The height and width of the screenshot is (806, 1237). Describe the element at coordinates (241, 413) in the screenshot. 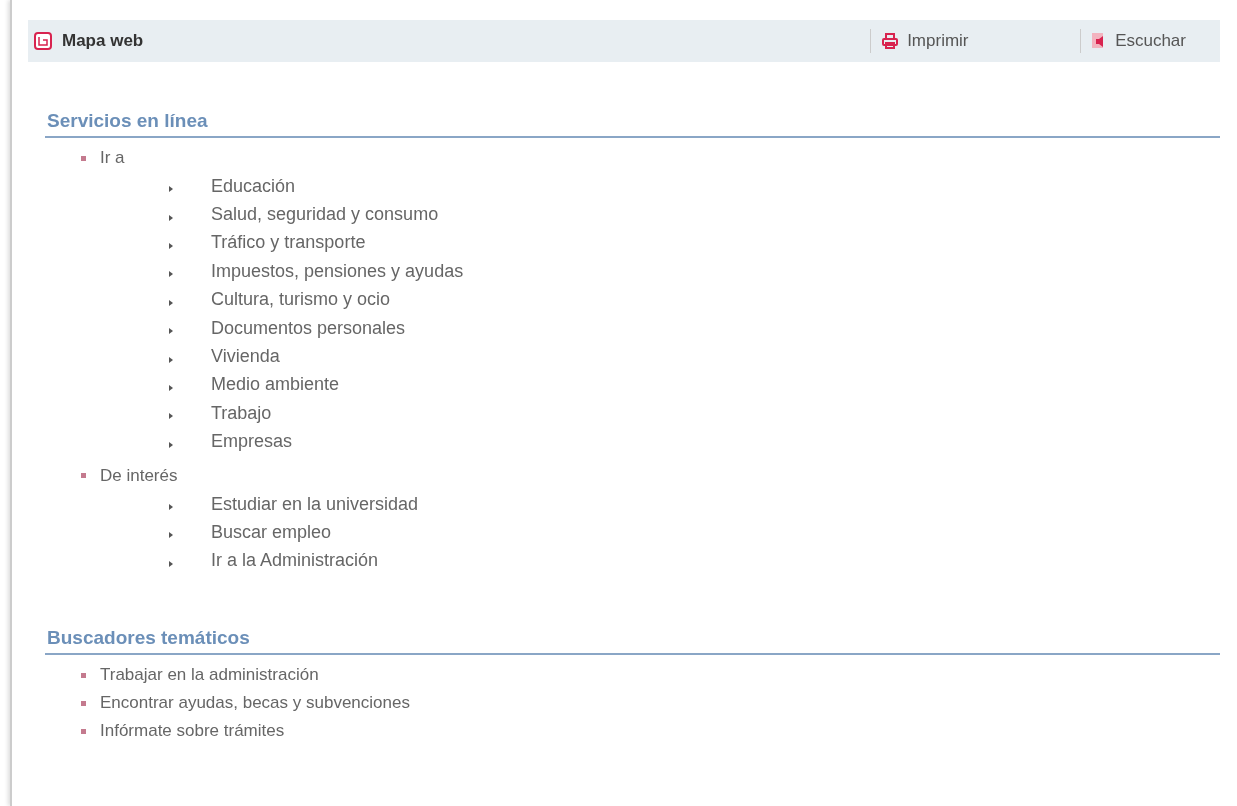

I see `sitemap-link: Trabajo` at that location.